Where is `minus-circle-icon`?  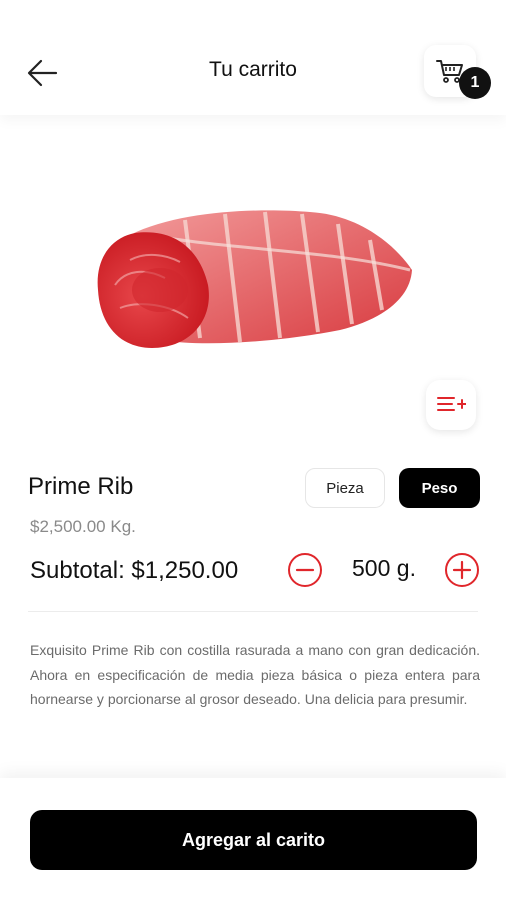
minus-circle-icon is located at coordinates (305, 570).